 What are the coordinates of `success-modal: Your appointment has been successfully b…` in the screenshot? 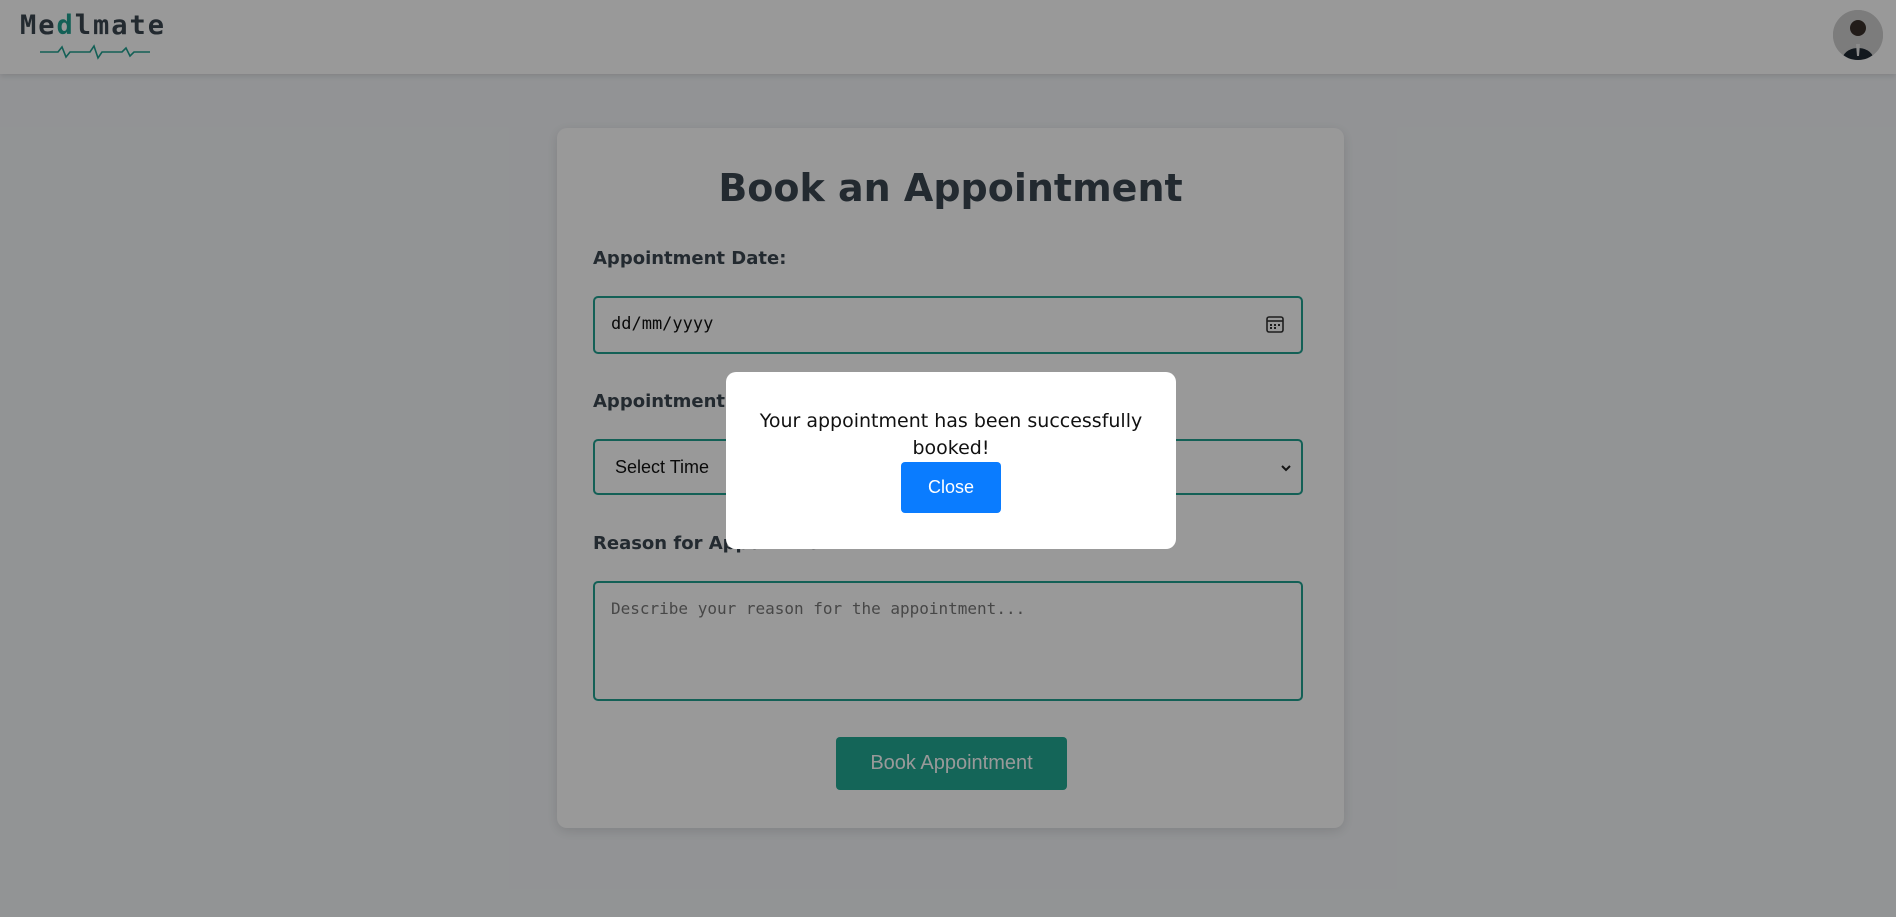 It's located at (951, 460).